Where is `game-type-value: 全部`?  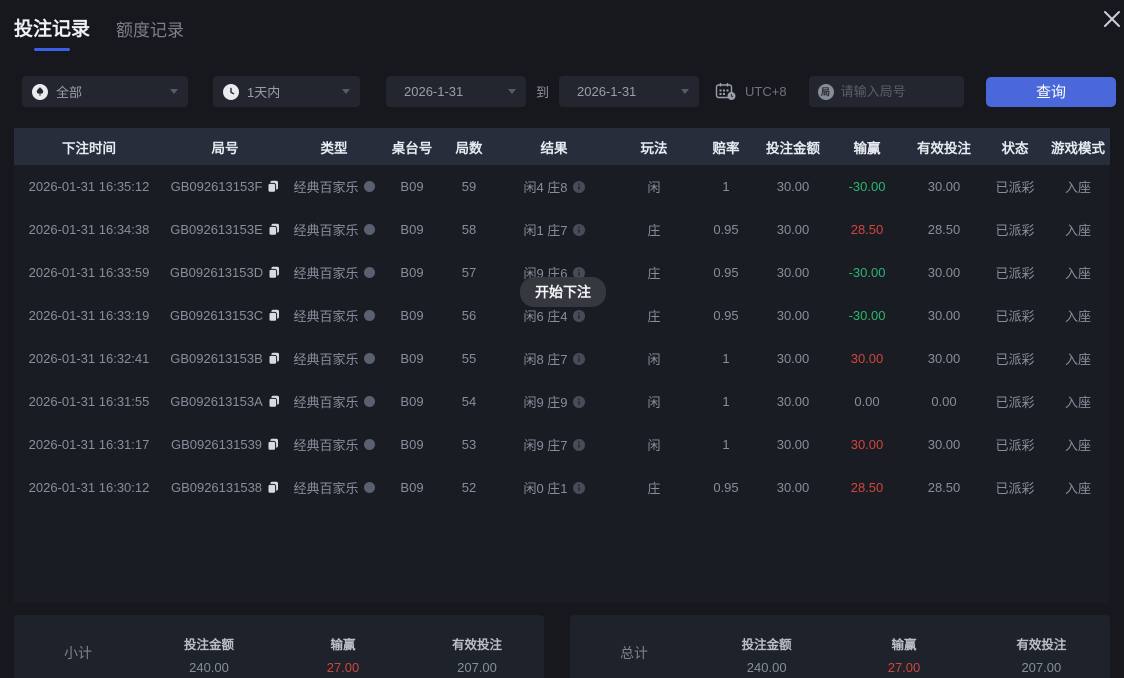
game-type-value: 全部 is located at coordinates (69, 92).